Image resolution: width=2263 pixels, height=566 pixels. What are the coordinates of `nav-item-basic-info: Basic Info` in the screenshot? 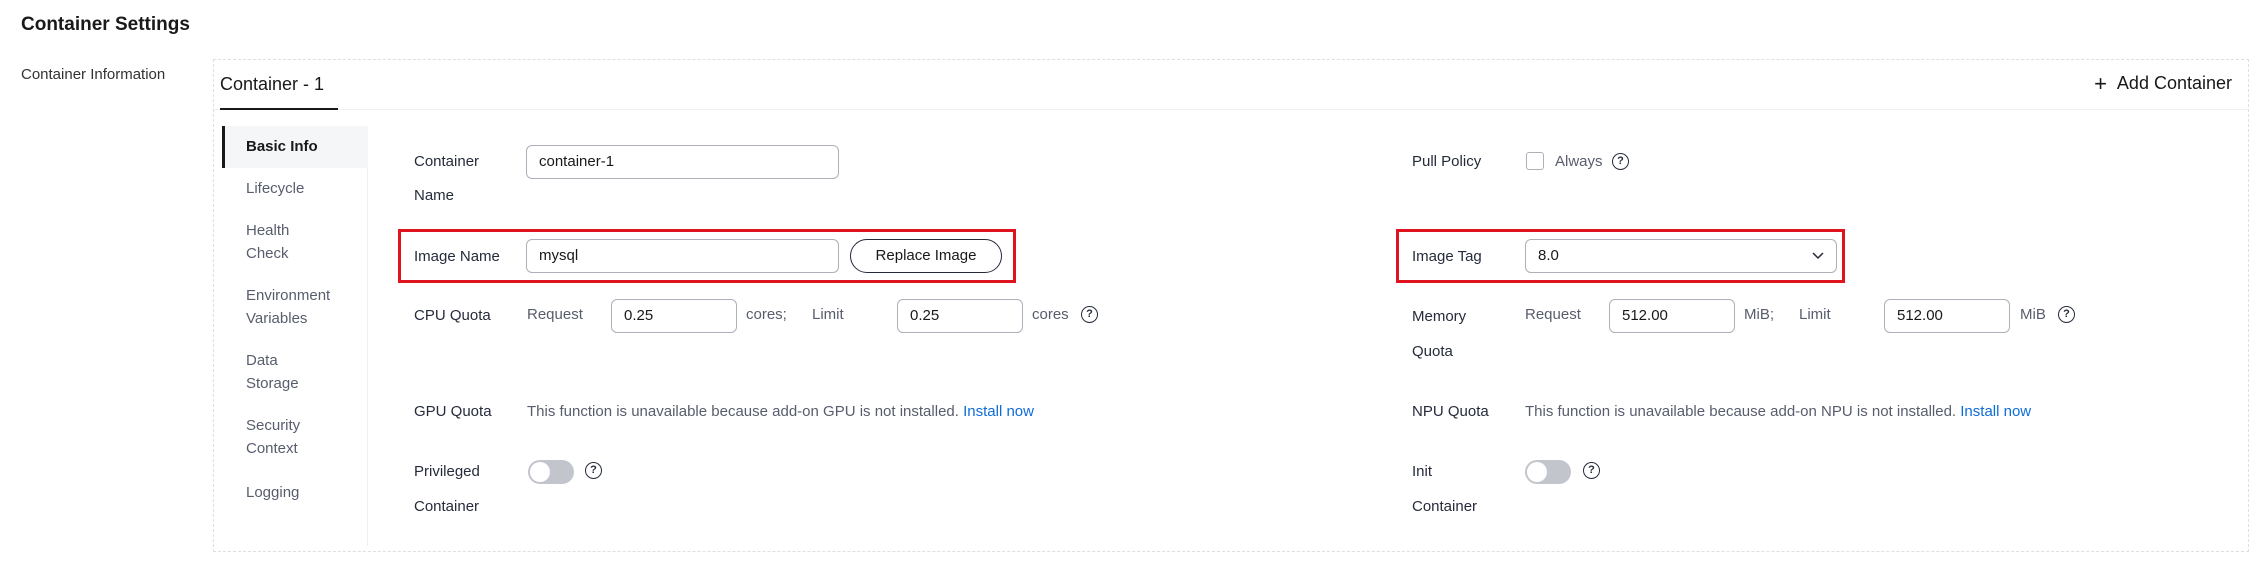 It's located at (295, 147).